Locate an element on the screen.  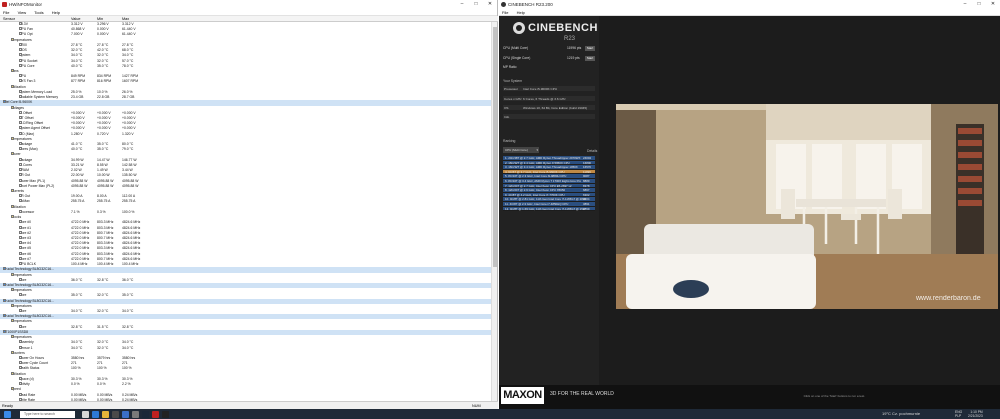
start-multi-button: Start is located at coordinates (590, 48).